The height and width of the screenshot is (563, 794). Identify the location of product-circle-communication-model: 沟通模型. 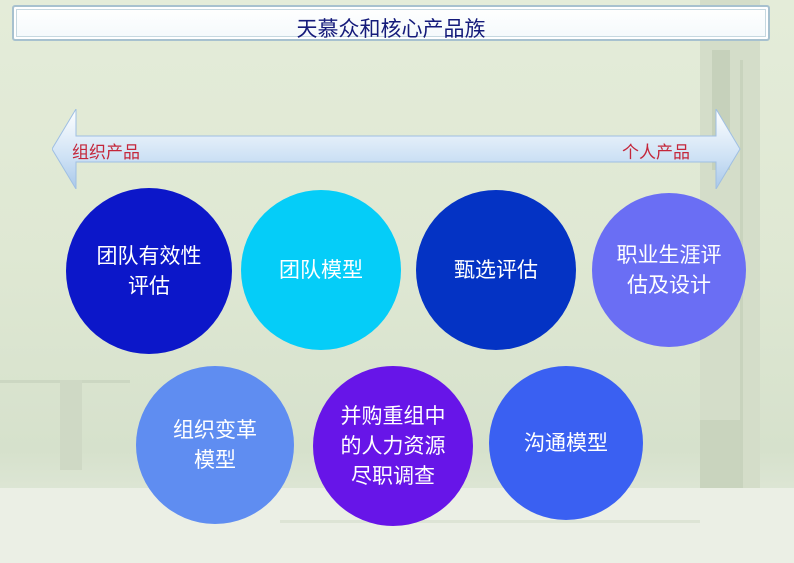
(566, 443).